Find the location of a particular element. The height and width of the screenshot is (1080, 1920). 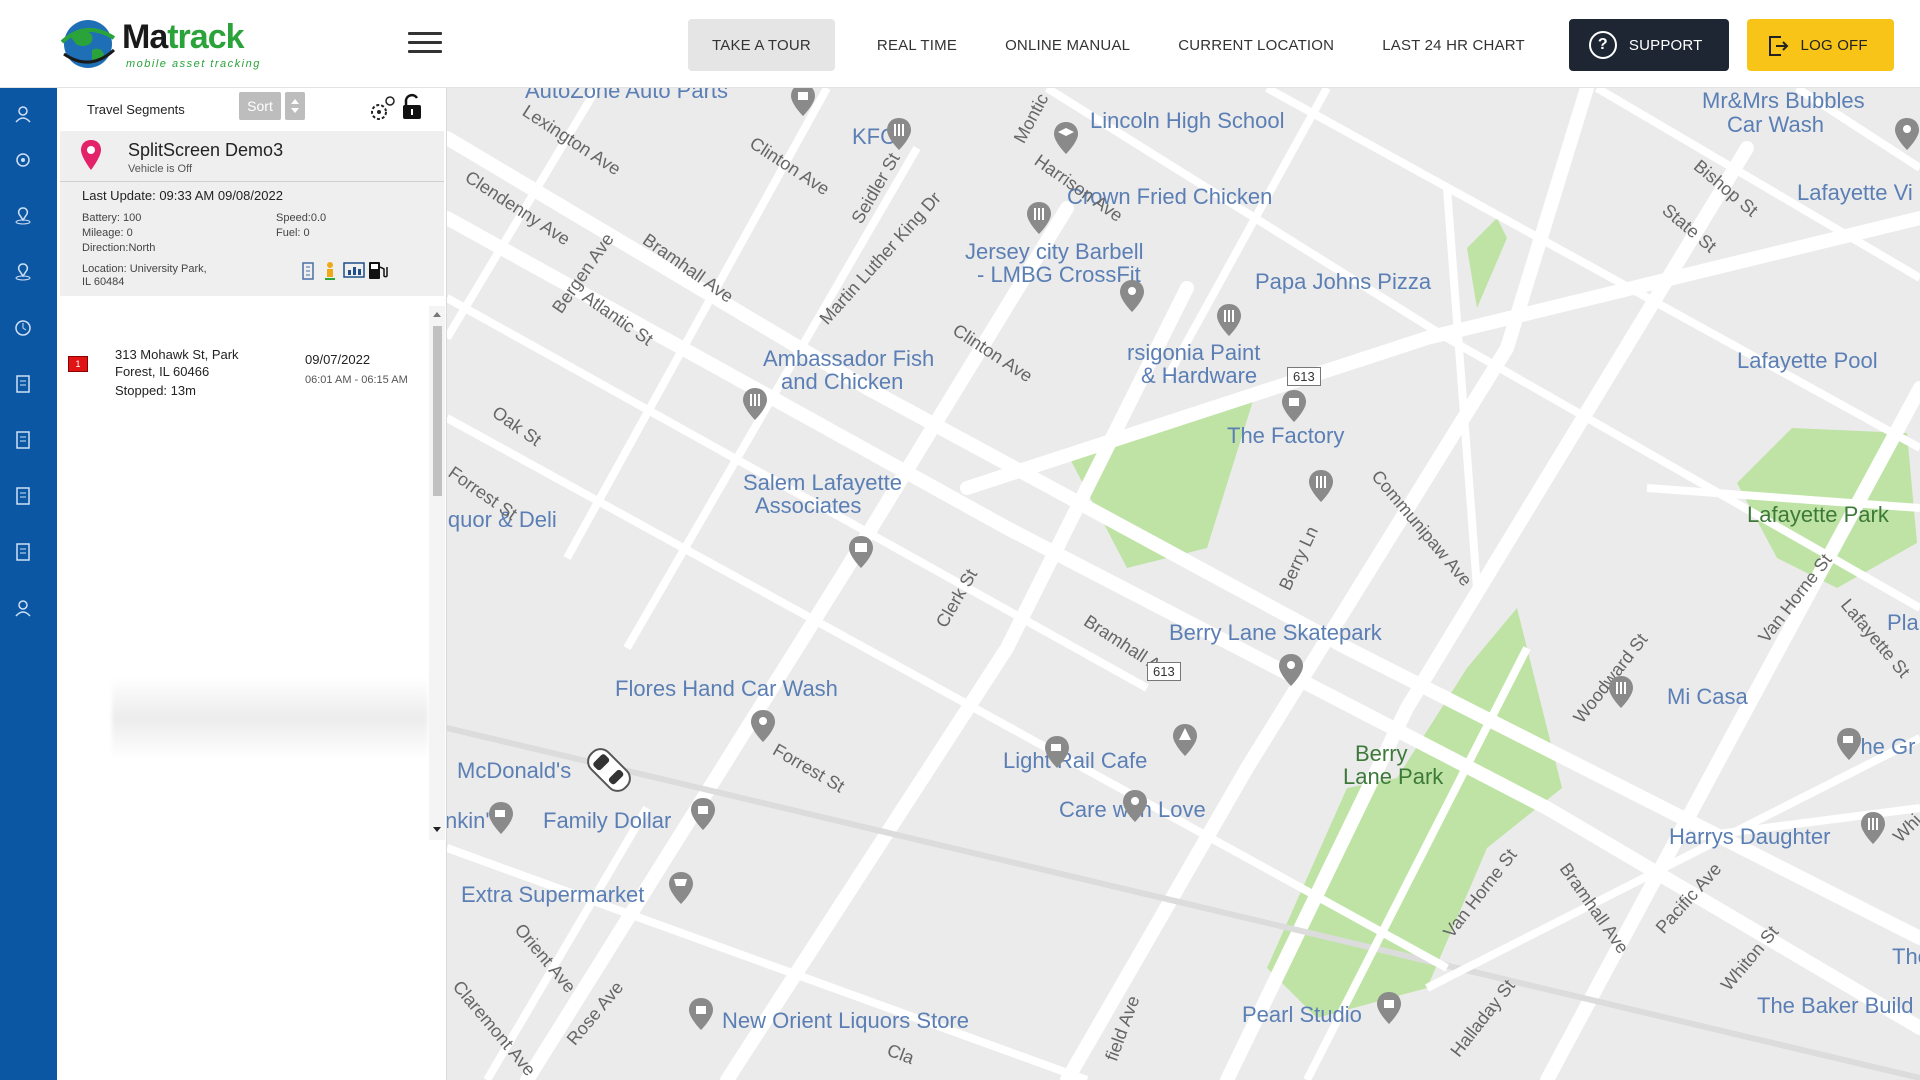

poi-label: & Hardware is located at coordinates (1199, 376).